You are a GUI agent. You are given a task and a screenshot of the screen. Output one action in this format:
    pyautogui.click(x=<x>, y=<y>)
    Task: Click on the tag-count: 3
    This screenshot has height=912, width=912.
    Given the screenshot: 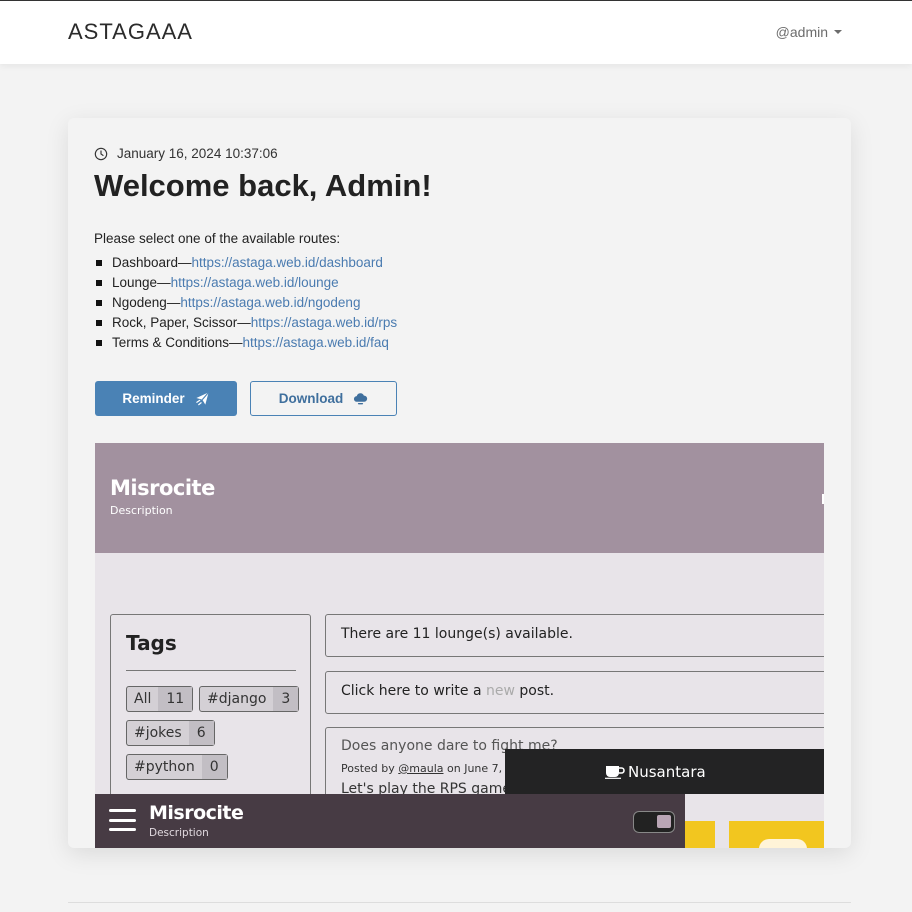 What is the action you would take?
    pyautogui.click(x=286, y=699)
    